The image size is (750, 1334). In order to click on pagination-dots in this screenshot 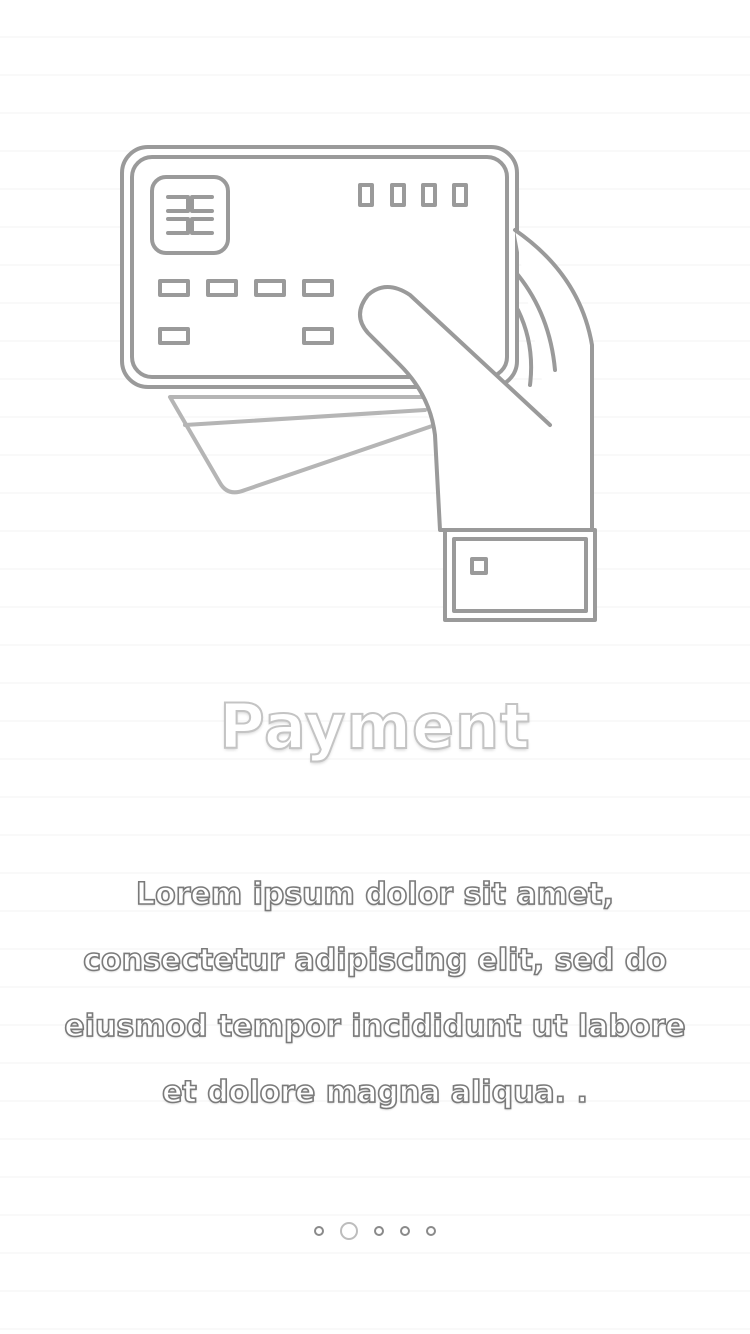, I will do `click(375, 1231)`.